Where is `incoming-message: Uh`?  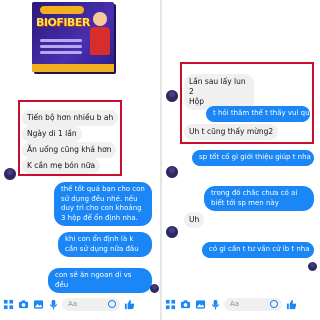
incoming-message: Uh is located at coordinates (194, 220).